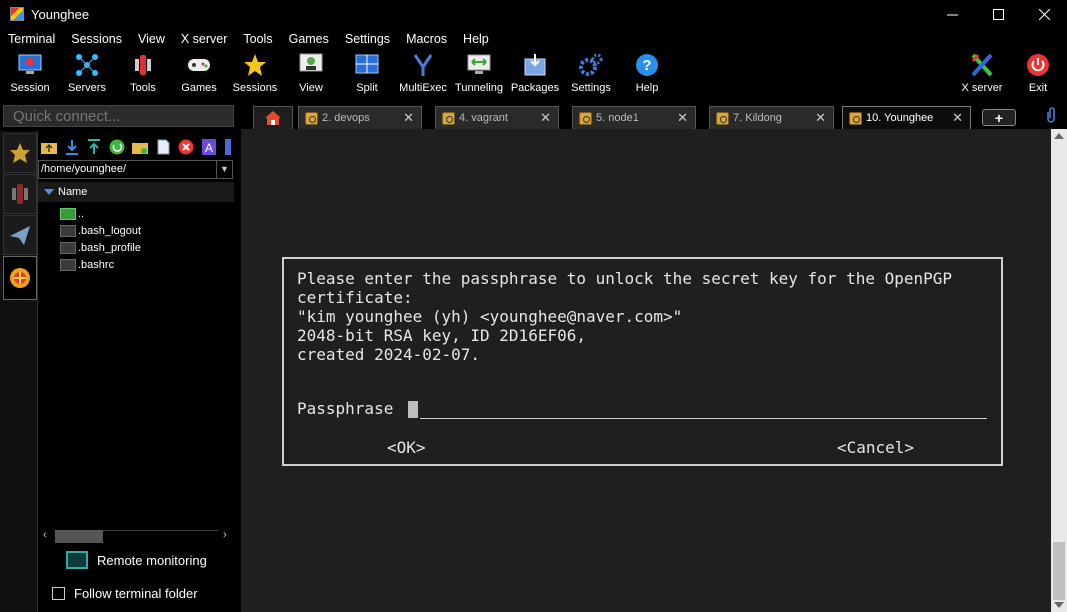  What do you see at coordinates (96, 39) in the screenshot?
I see `menu-sessions: Sessions` at bounding box center [96, 39].